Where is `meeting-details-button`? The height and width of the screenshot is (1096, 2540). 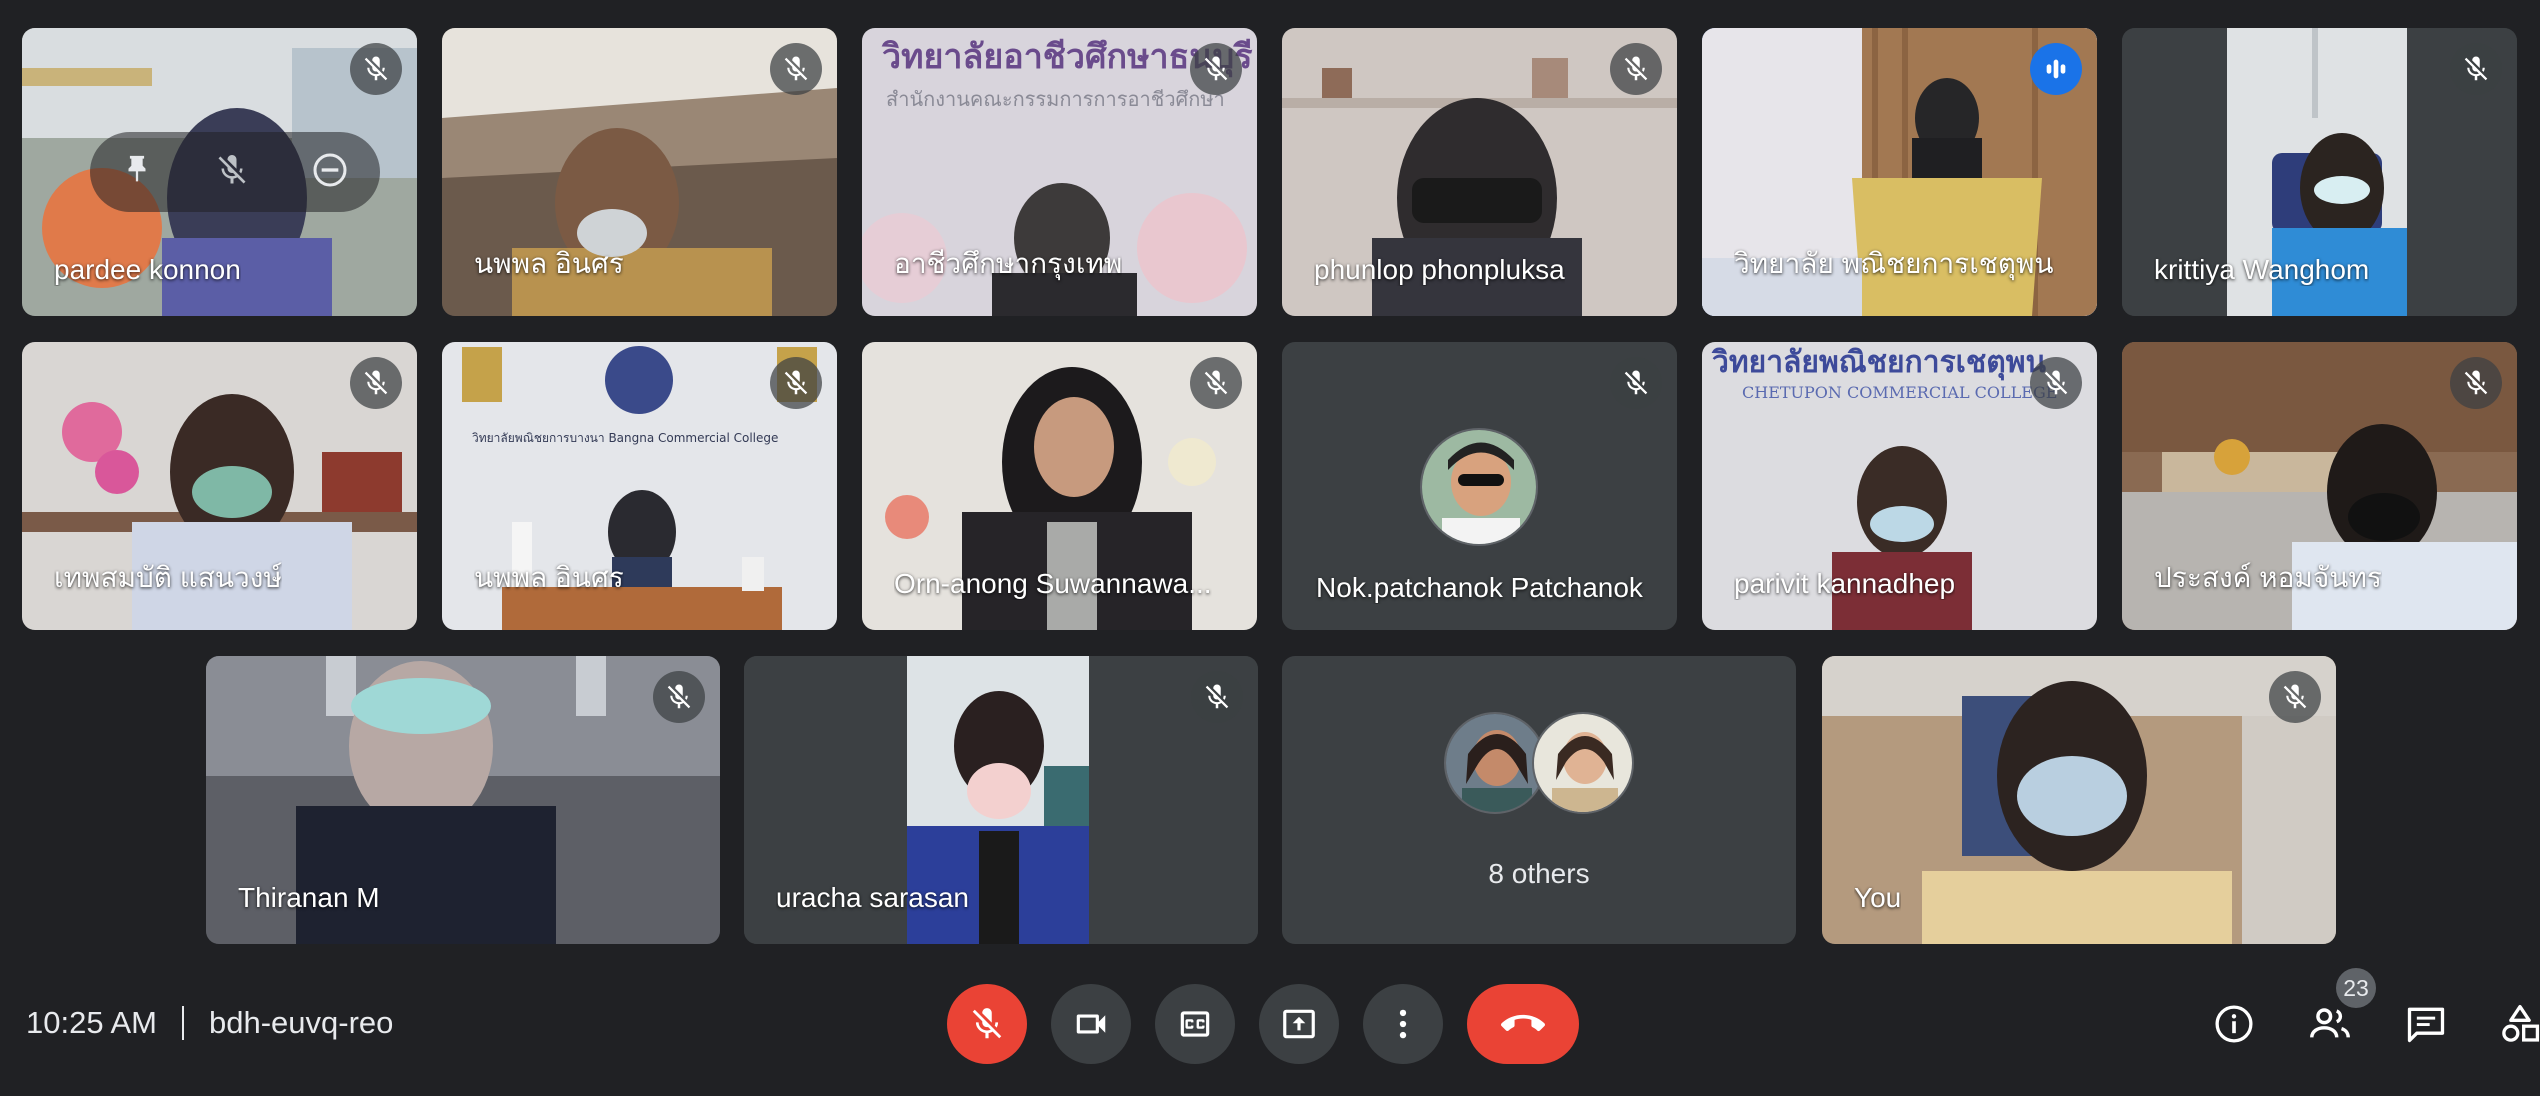
meeting-details-button is located at coordinates (2234, 1024).